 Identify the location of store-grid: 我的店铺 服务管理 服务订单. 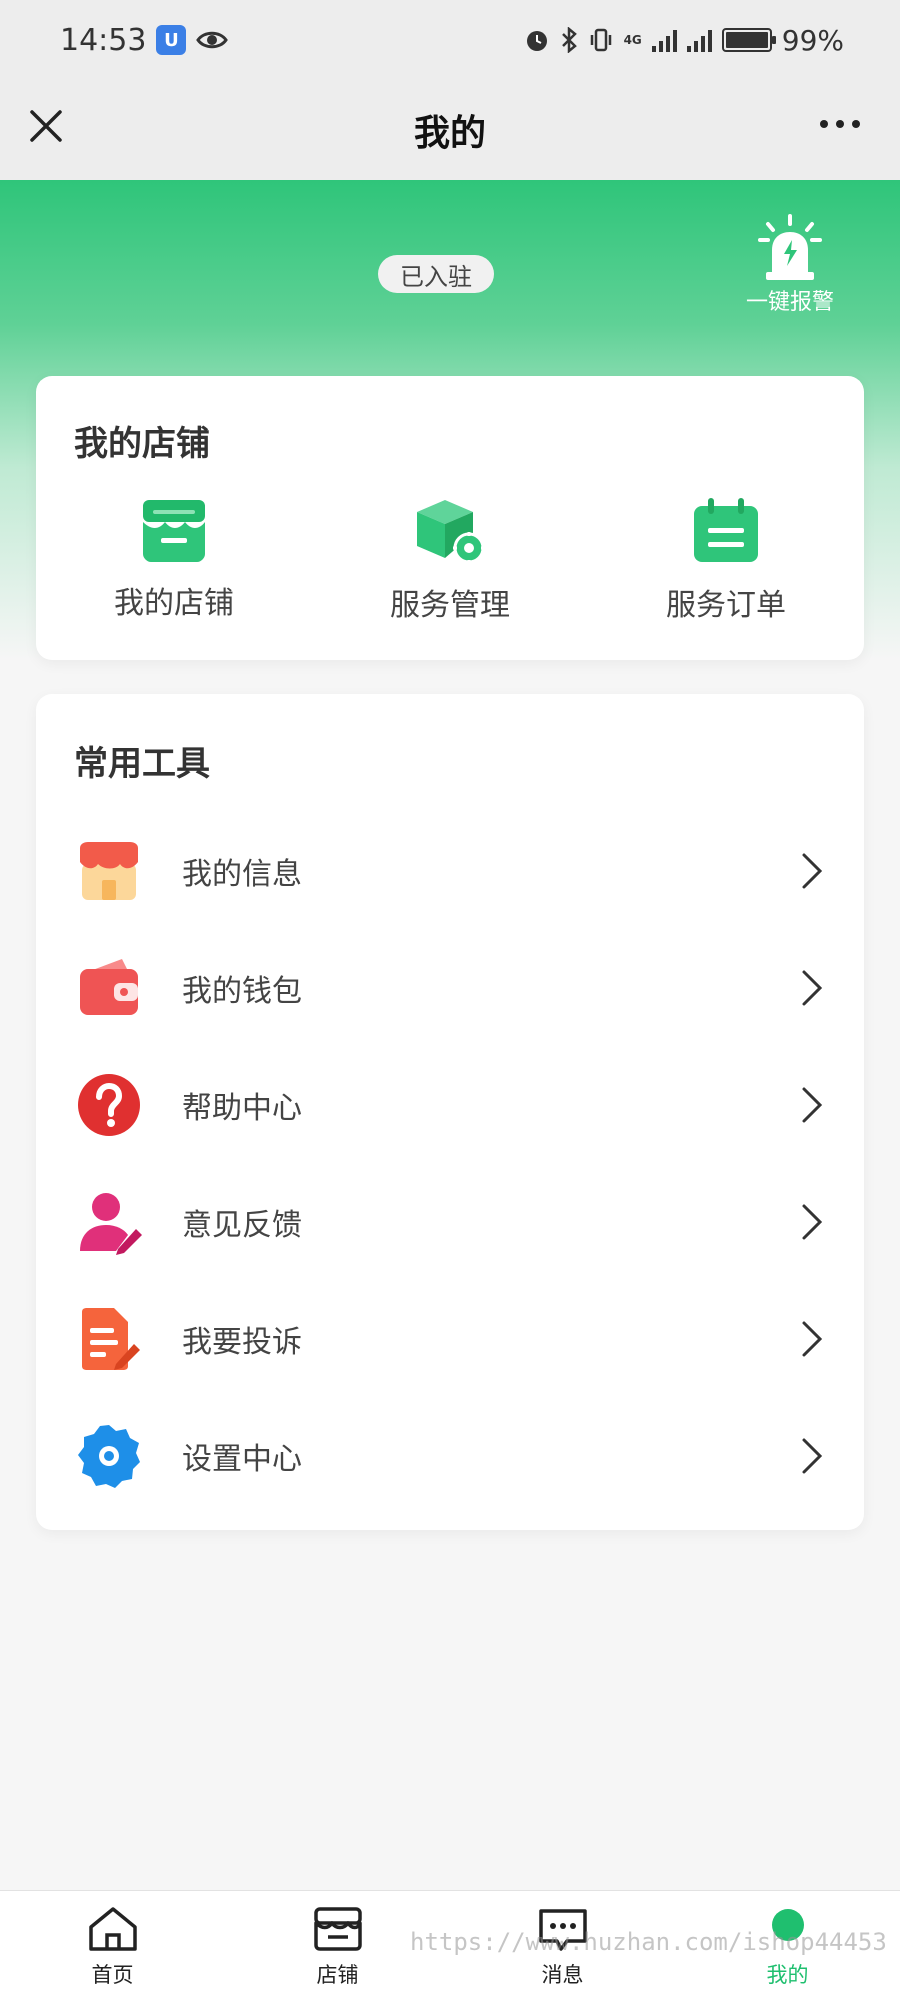
(450, 560).